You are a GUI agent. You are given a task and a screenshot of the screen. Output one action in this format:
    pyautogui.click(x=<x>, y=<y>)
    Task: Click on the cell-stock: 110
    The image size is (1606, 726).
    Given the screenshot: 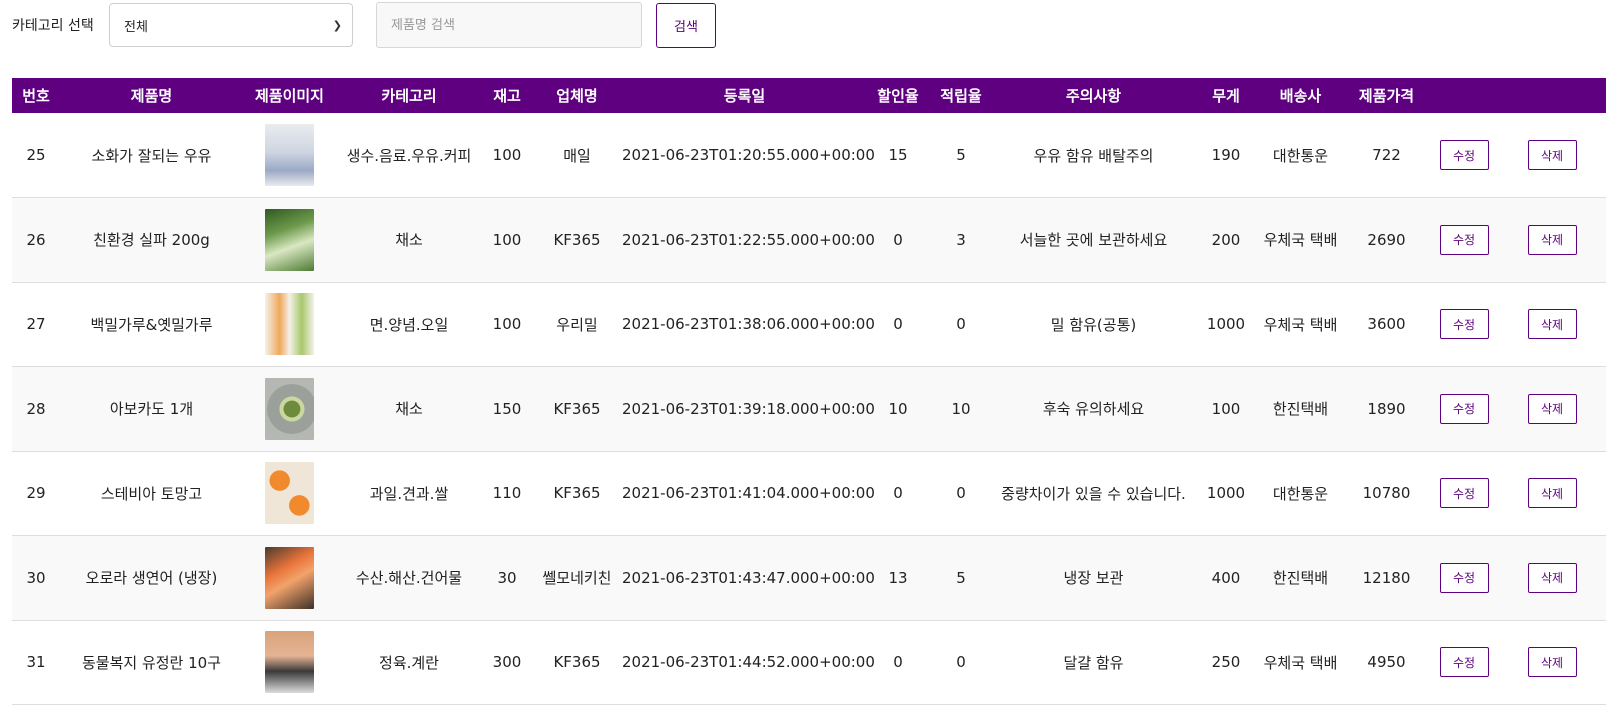 What is the action you would take?
    pyautogui.click(x=507, y=493)
    